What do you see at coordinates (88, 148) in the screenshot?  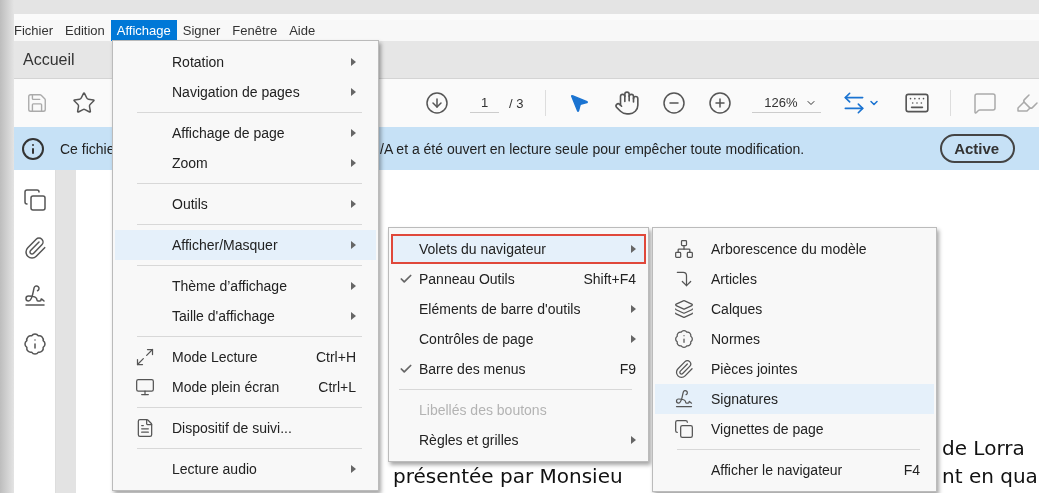 I see `banner-text: Ce fichie` at bounding box center [88, 148].